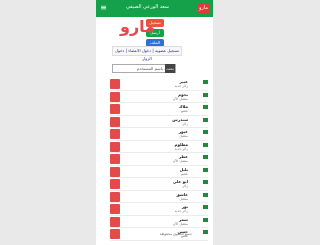  Describe the element at coordinates (159, 221) in the screenshot. I see `user-list-item: سمر متصل الآن` at that location.